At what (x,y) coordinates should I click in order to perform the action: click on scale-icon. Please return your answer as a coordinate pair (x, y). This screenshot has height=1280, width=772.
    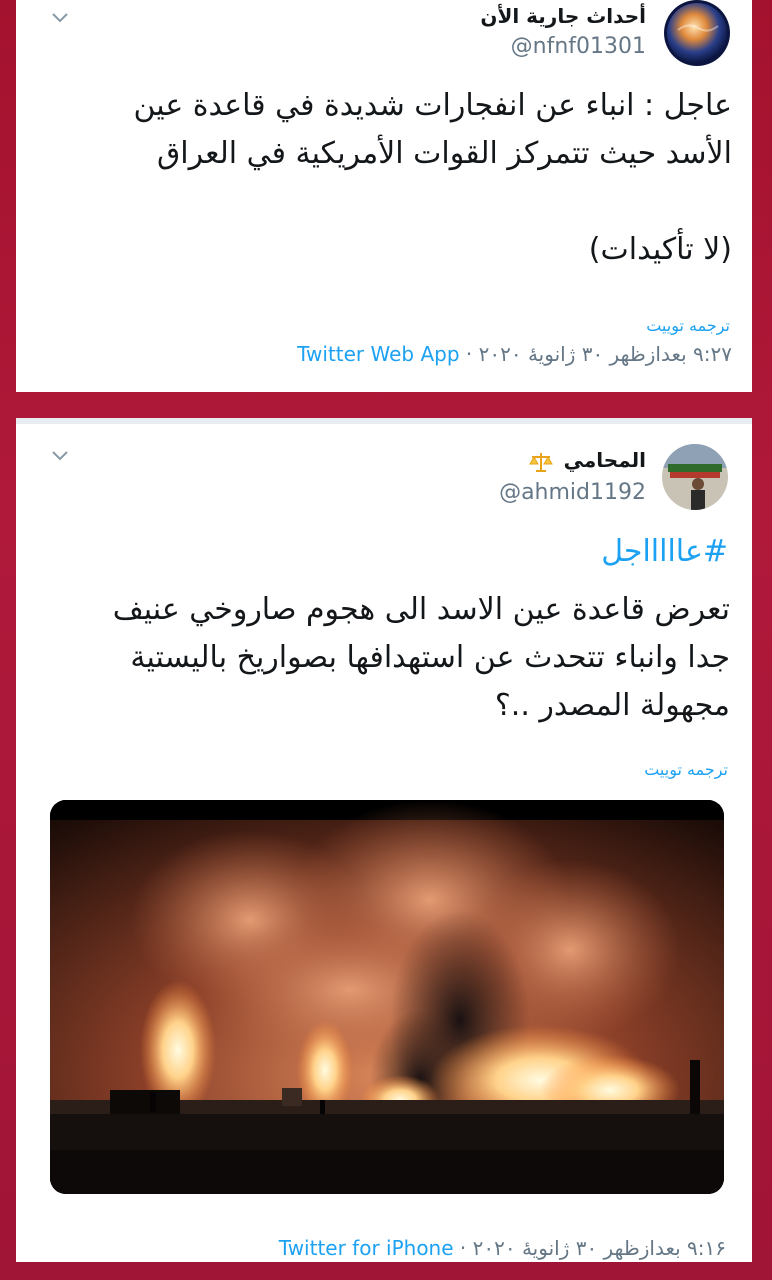
    Looking at the image, I should click on (540, 462).